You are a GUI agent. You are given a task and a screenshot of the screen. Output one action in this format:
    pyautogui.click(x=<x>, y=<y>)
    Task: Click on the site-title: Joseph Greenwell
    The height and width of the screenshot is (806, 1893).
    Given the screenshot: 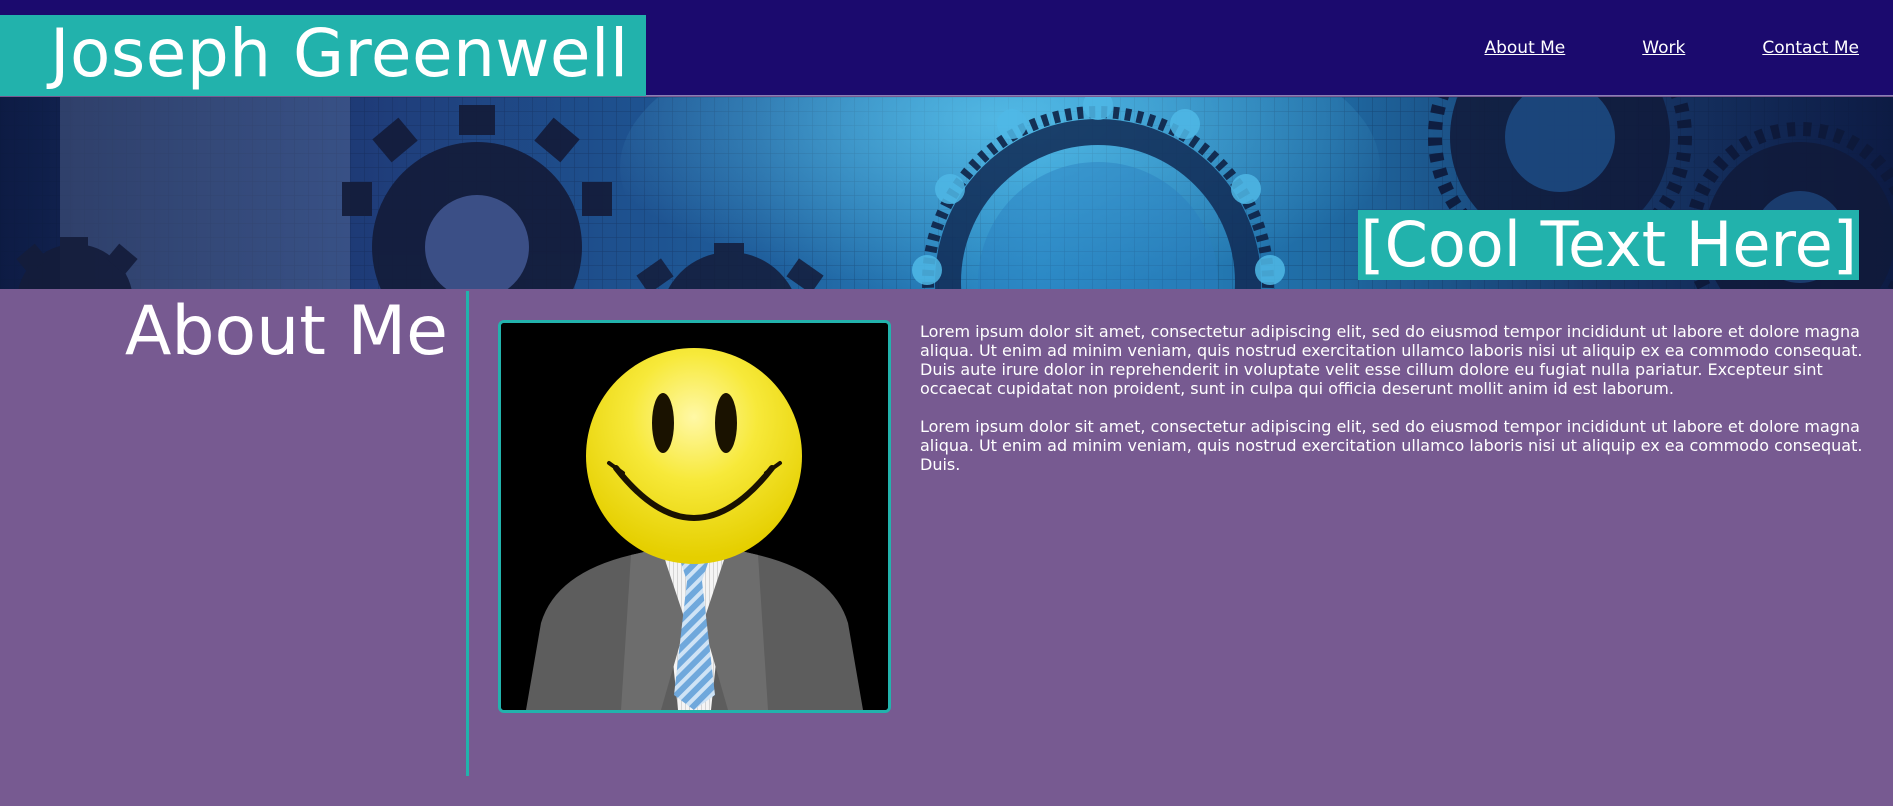 What is the action you would take?
    pyautogui.click(x=339, y=53)
    